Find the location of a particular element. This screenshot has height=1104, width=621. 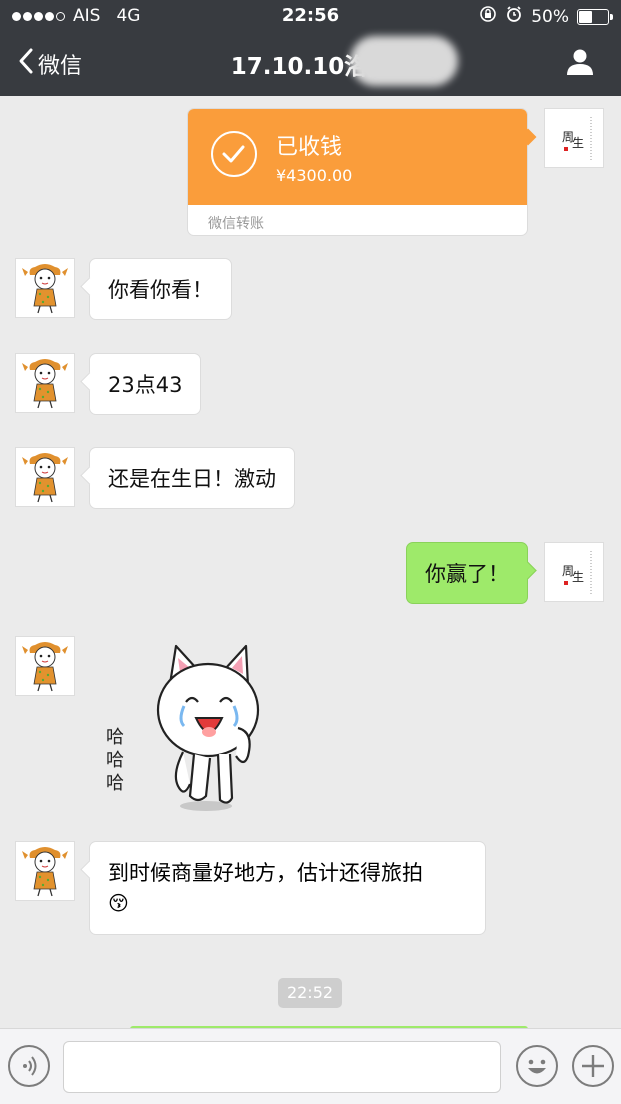

voice-button is located at coordinates (29, 1066).